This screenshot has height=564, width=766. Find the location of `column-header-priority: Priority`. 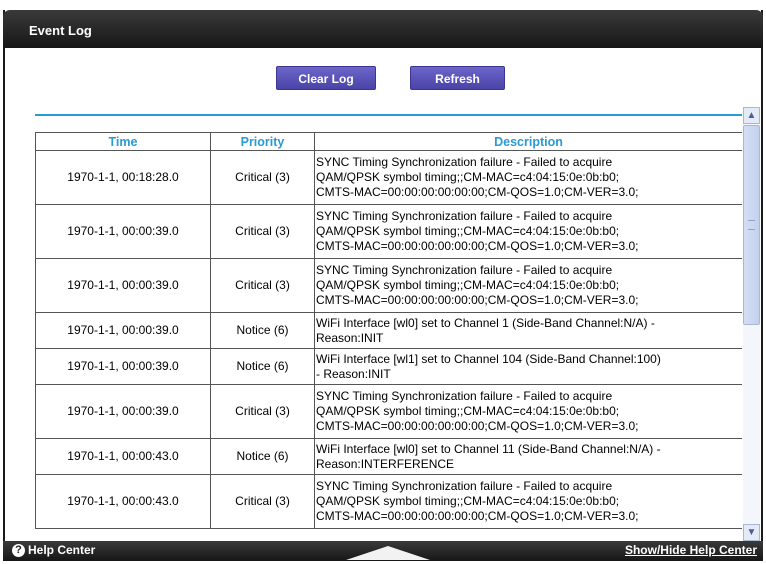

column-header-priority: Priority is located at coordinates (262, 141).